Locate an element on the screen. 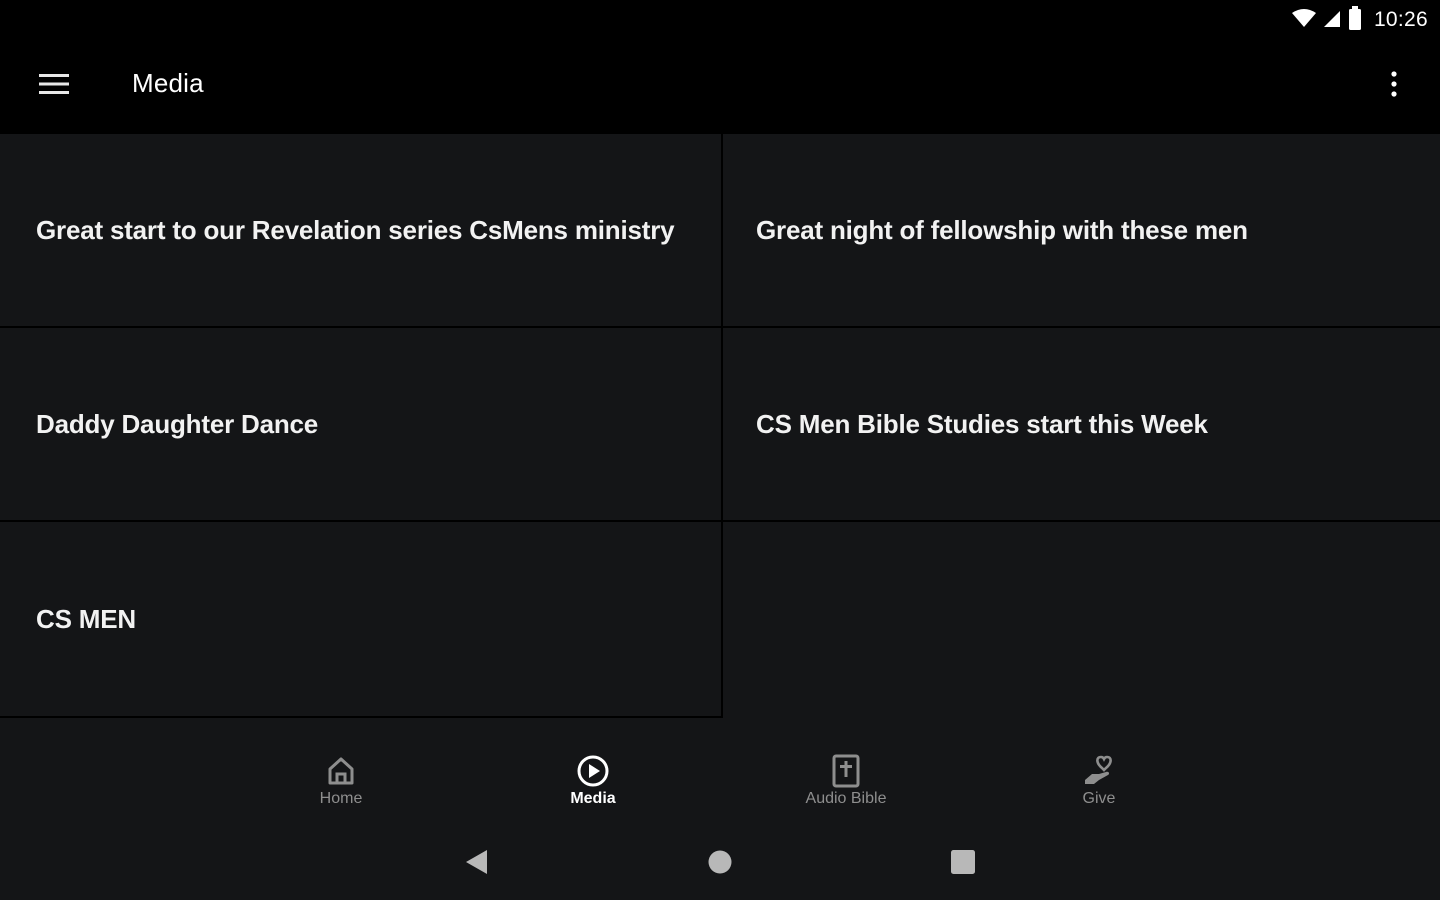  more-vert-icon is located at coordinates (1394, 86).